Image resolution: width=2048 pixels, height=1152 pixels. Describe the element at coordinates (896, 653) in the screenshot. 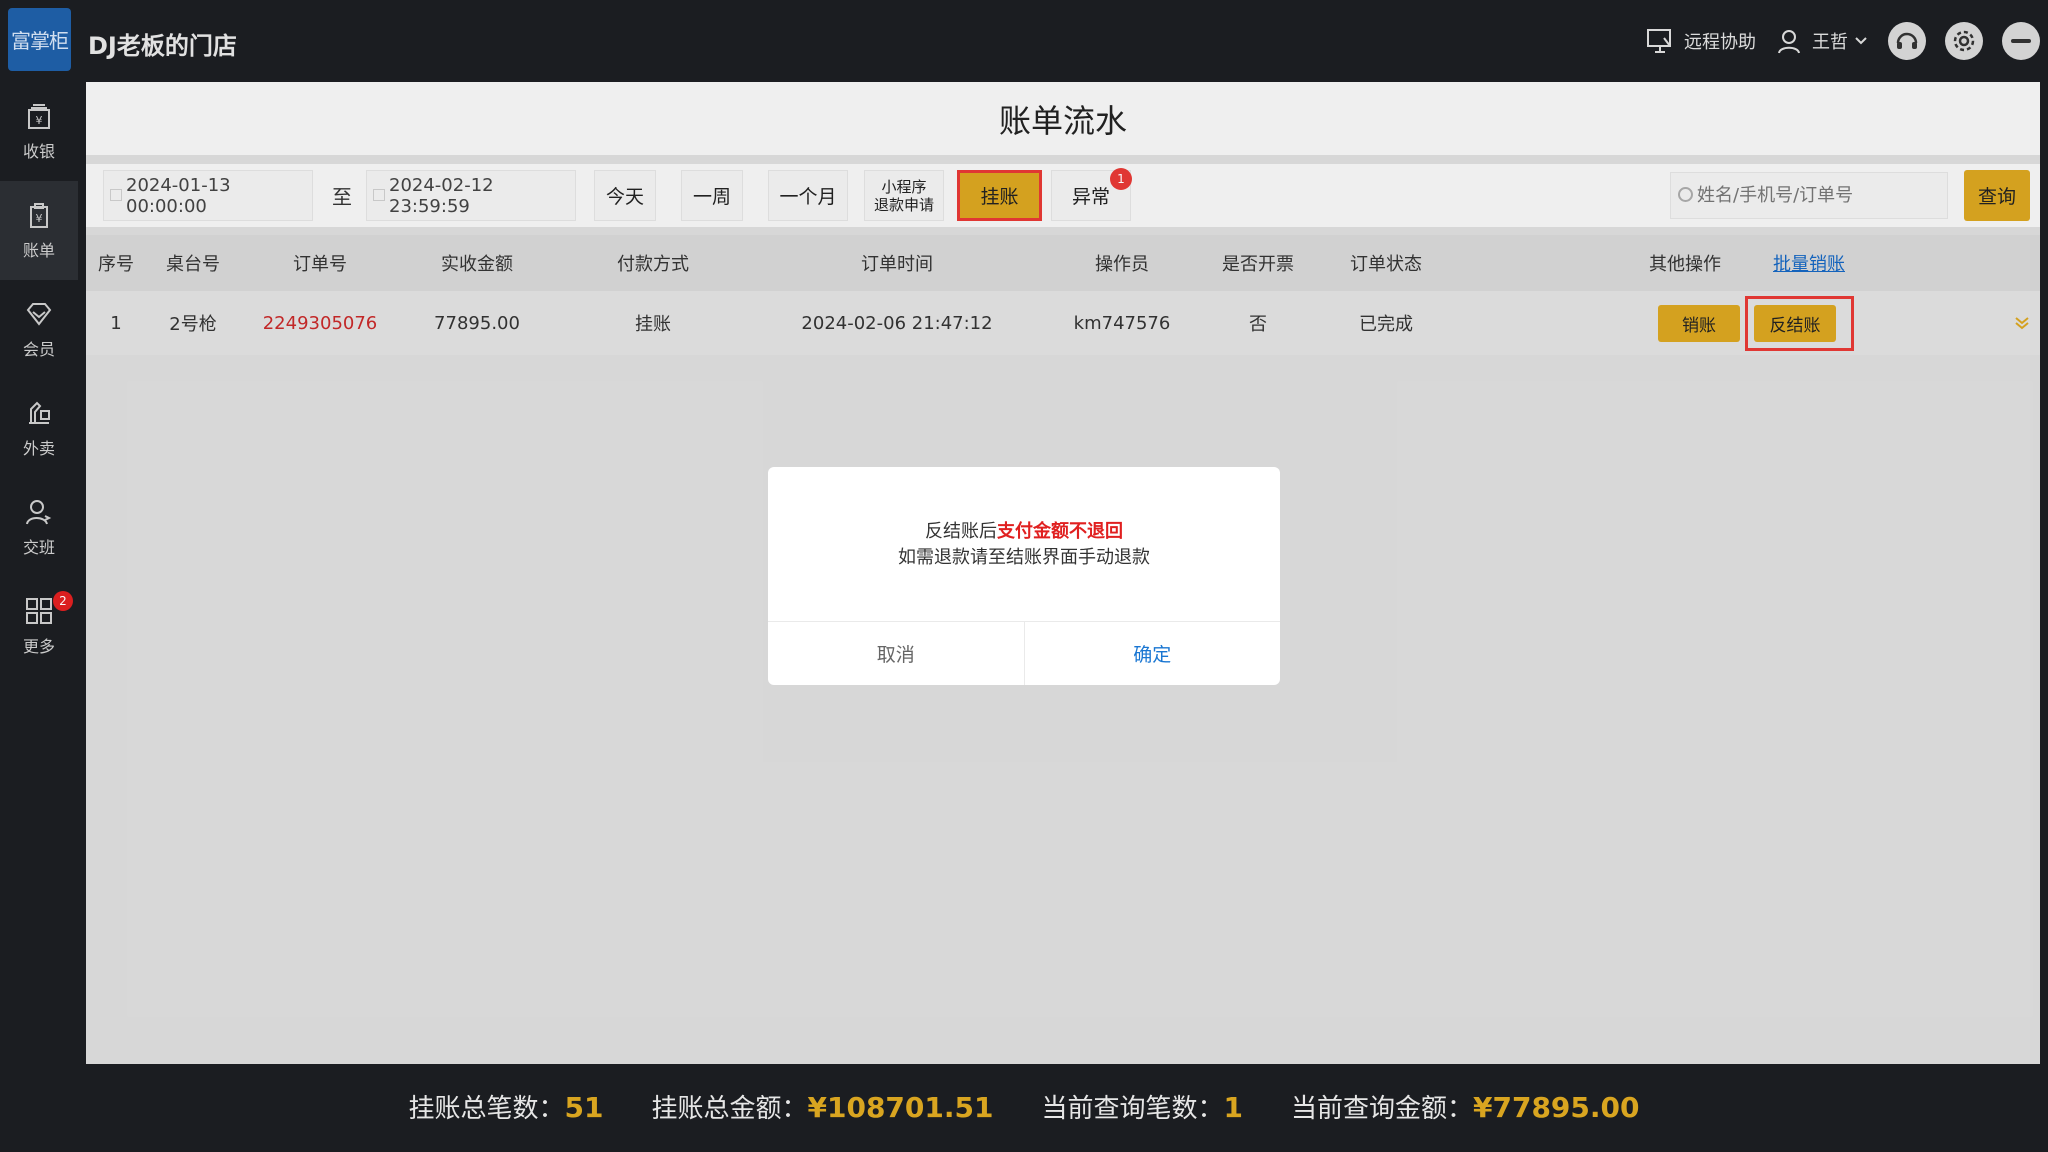

I see `dialog-cancel-button: 取消` at that location.